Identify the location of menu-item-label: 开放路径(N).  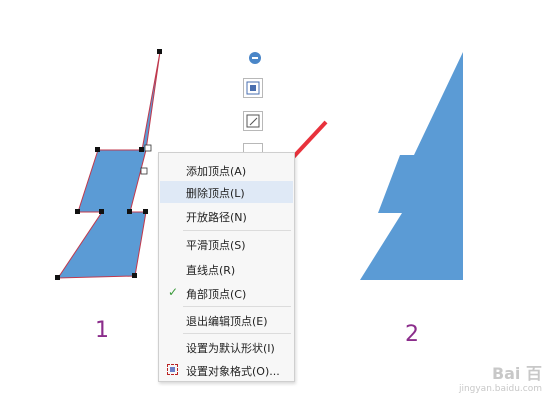
(216, 217).